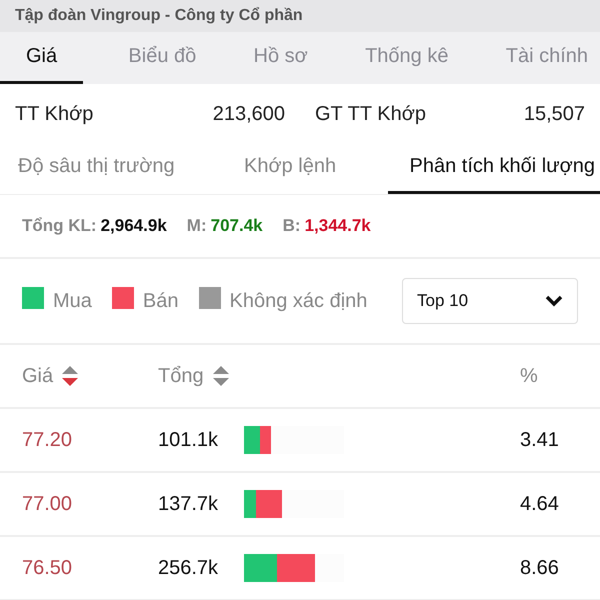 The image size is (600, 600). Describe the element at coordinates (162, 58) in the screenshot. I see `tab: Biểu đồ` at that location.